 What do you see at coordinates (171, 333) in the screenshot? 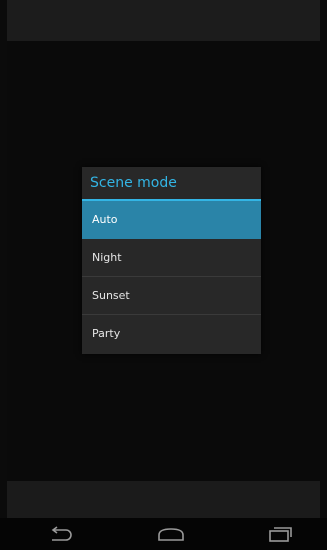
I see `scene-option-party: Party` at bounding box center [171, 333].